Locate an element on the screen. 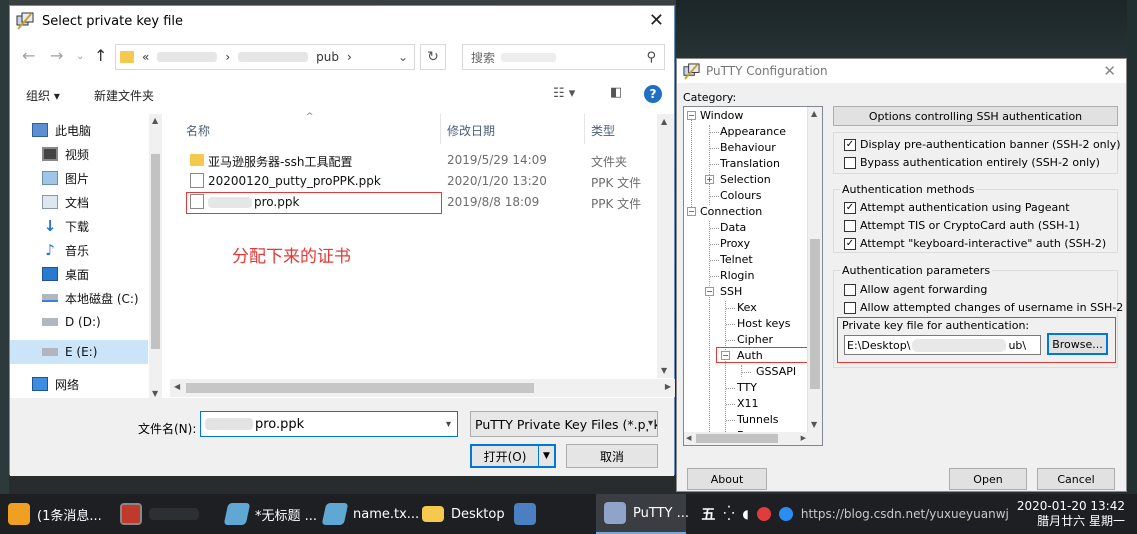 The width and height of the screenshot is (1137, 534). open-button: Open is located at coordinates (988, 479).